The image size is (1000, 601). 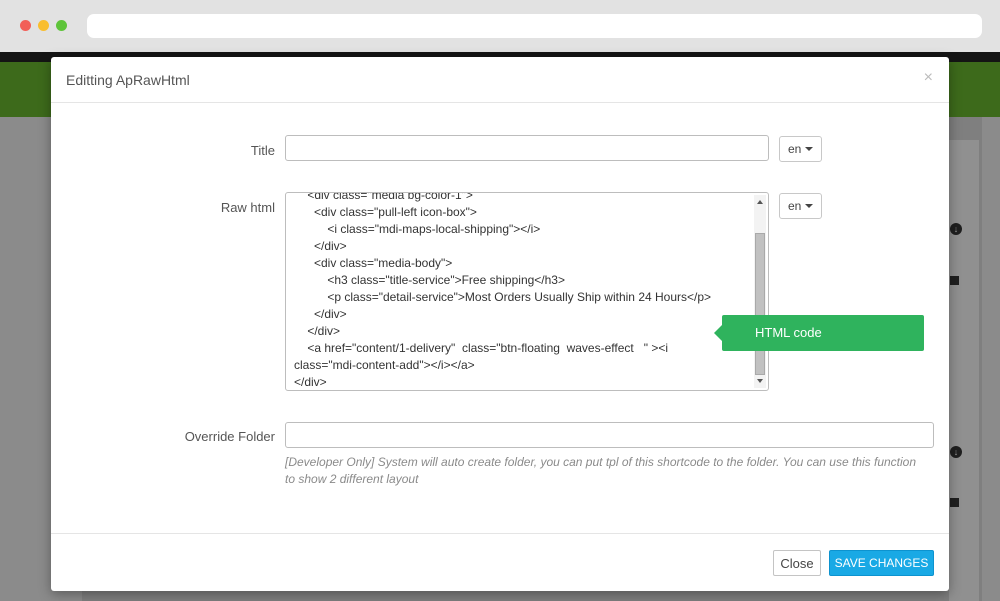 What do you see at coordinates (964, 370) in the screenshot?
I see `page-side-column` at bounding box center [964, 370].